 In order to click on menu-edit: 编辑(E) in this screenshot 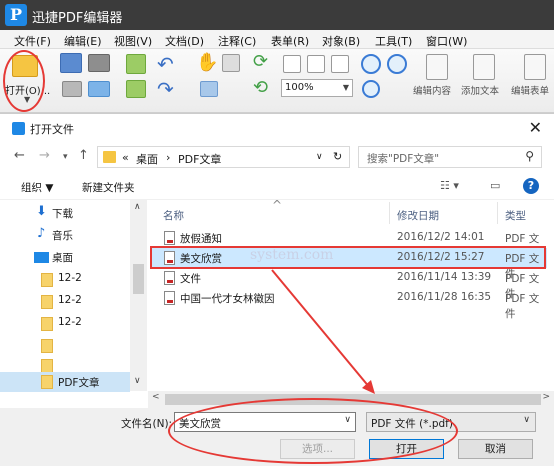, I will do `click(83, 41)`.